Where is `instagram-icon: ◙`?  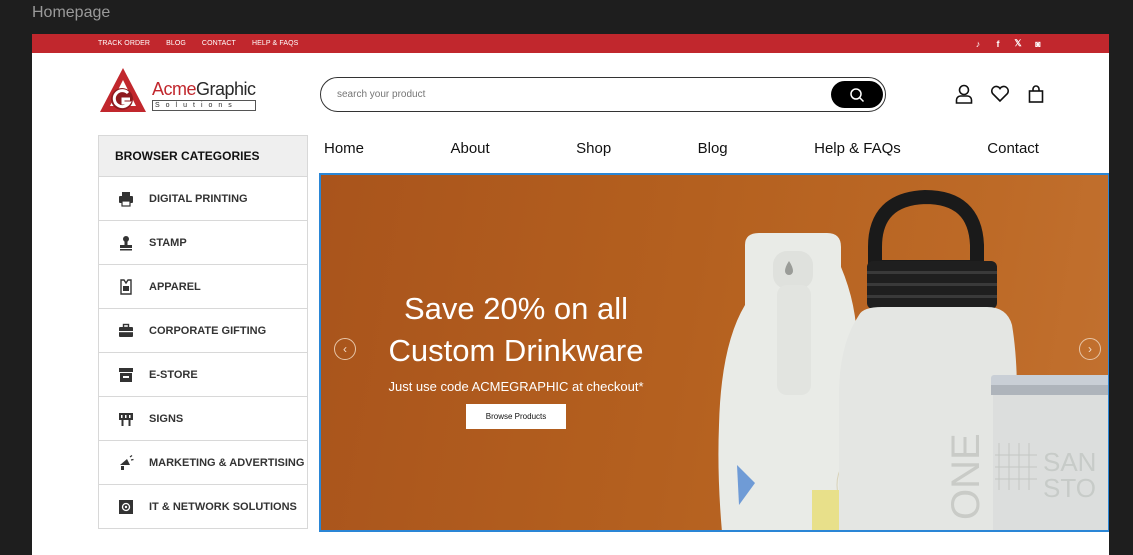
instagram-icon: ◙ is located at coordinates (1038, 44).